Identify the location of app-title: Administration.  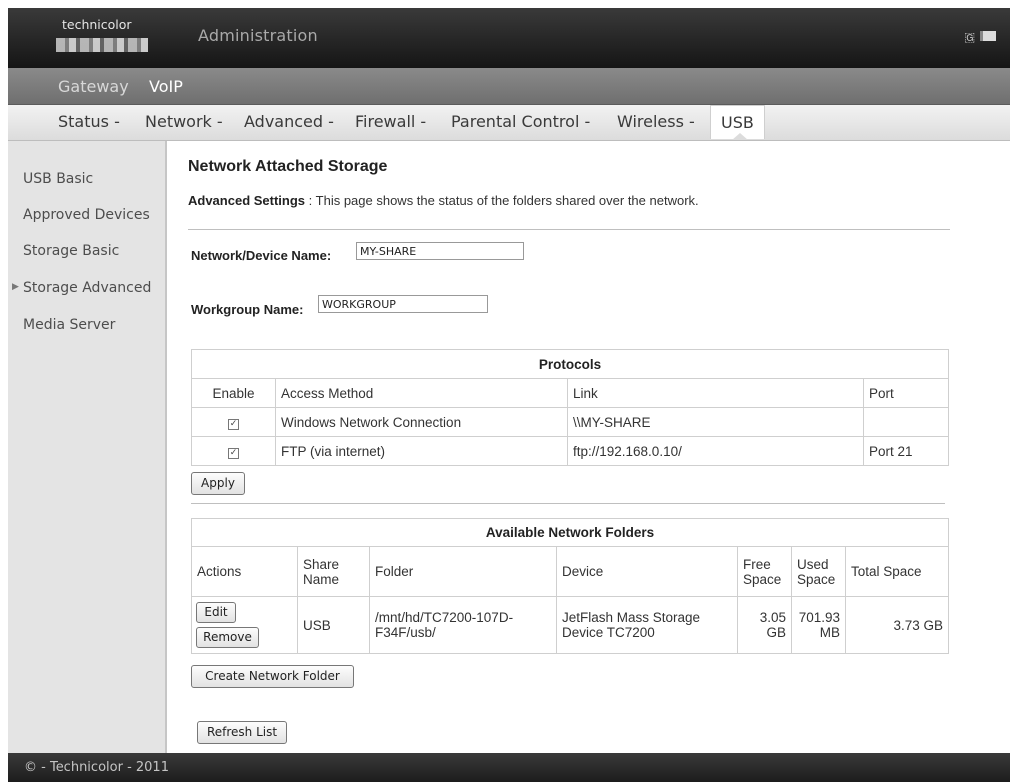
(258, 35).